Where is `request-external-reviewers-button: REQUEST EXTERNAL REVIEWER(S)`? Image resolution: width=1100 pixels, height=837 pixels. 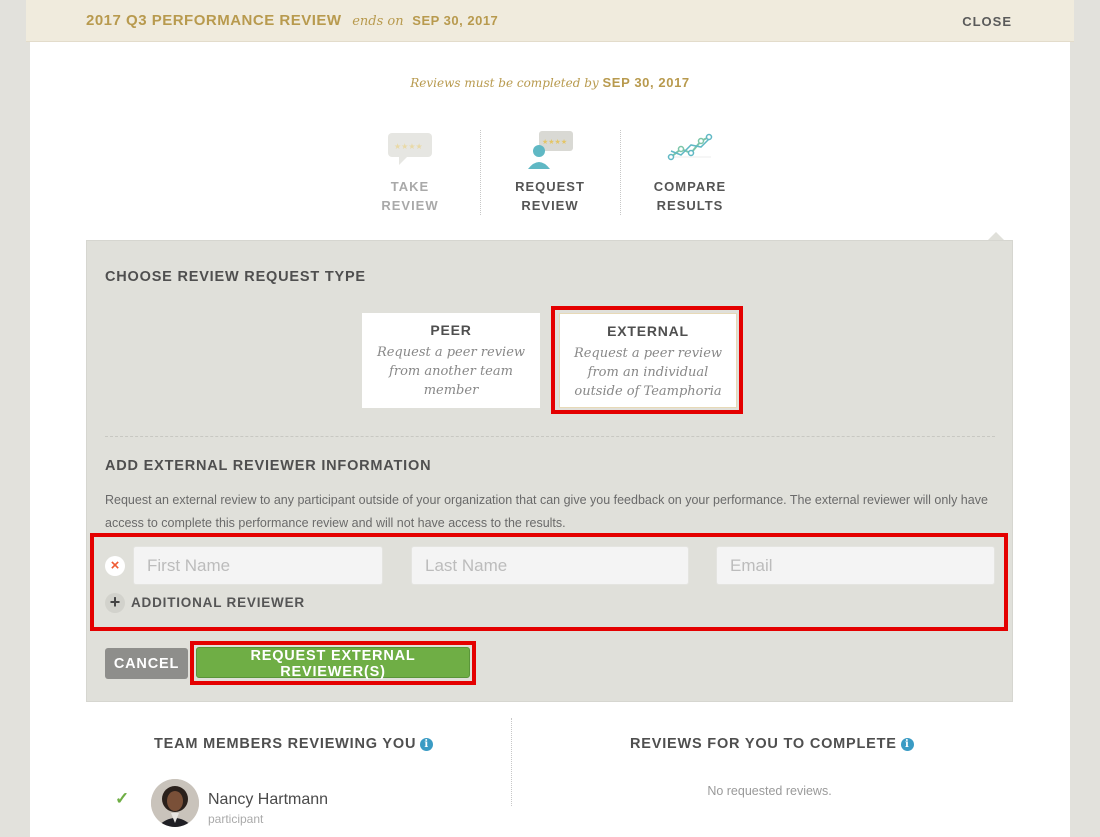
request-external-reviewers-button: REQUEST EXTERNAL REVIEWER(S) is located at coordinates (333, 663).